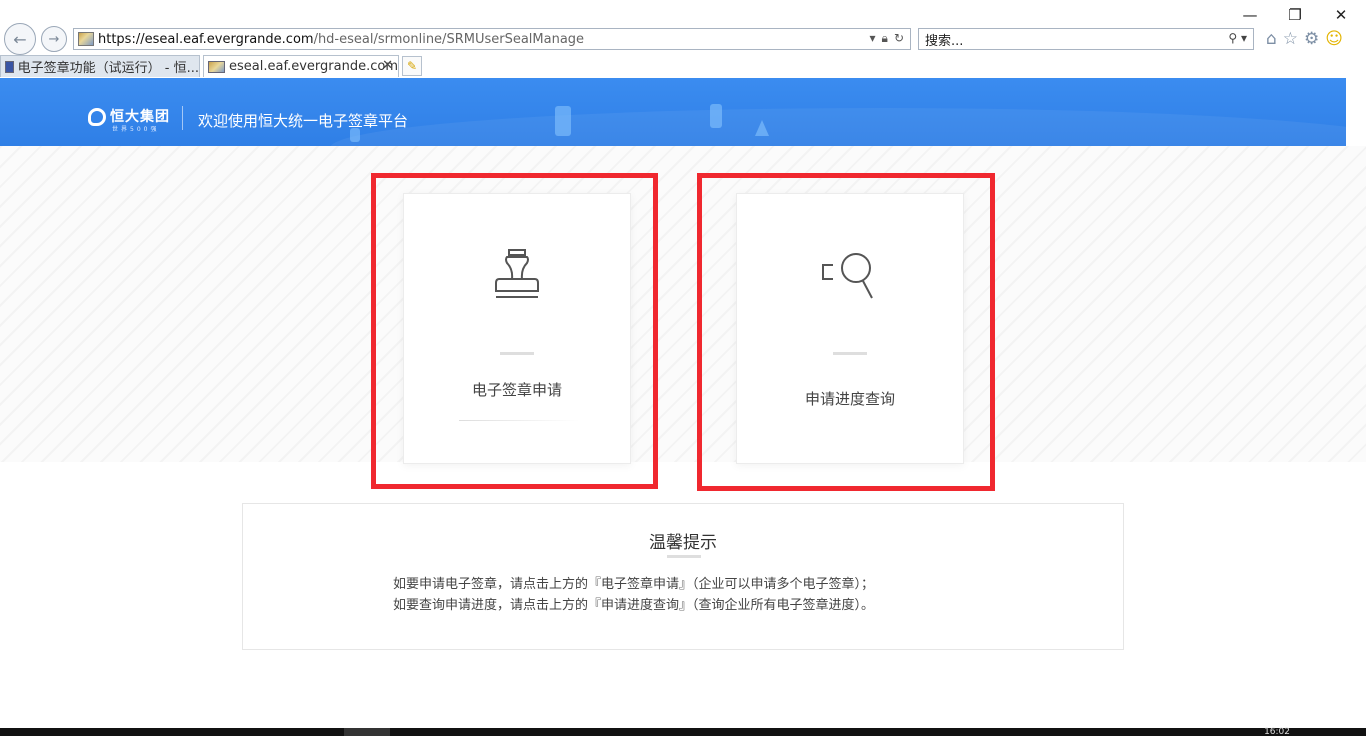  What do you see at coordinates (1271, 39) in the screenshot?
I see `home-icon: ⌂` at bounding box center [1271, 39].